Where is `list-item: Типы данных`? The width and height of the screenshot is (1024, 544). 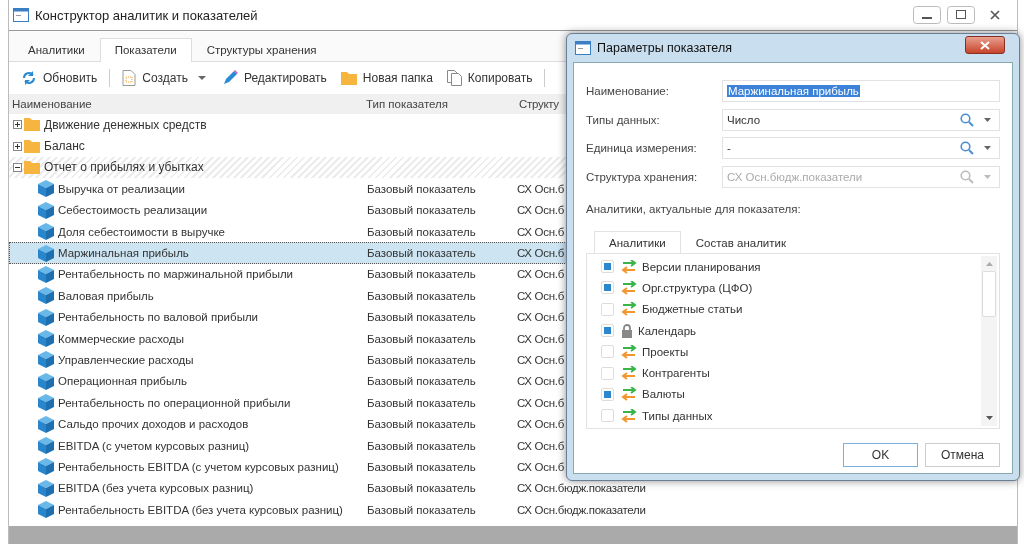 list-item: Типы данных is located at coordinates (677, 415).